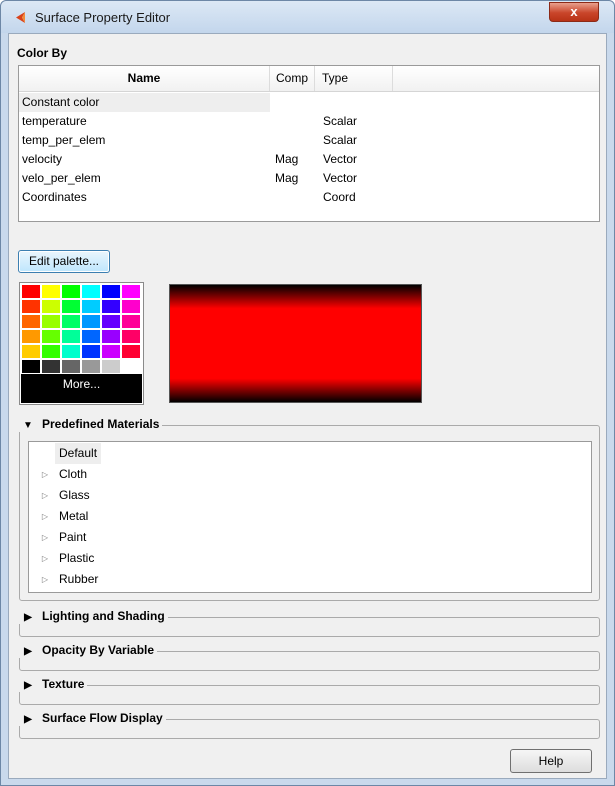 The image size is (615, 786). Describe the element at coordinates (20, 17) in the screenshot. I see `app-logo-icon` at that location.